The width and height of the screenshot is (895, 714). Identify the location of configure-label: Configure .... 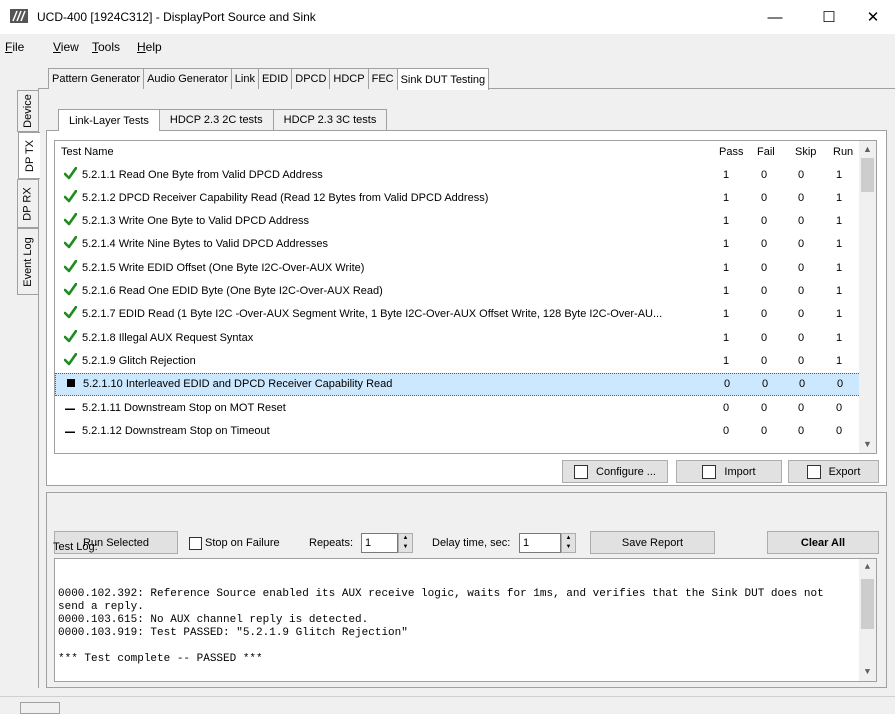
(626, 471).